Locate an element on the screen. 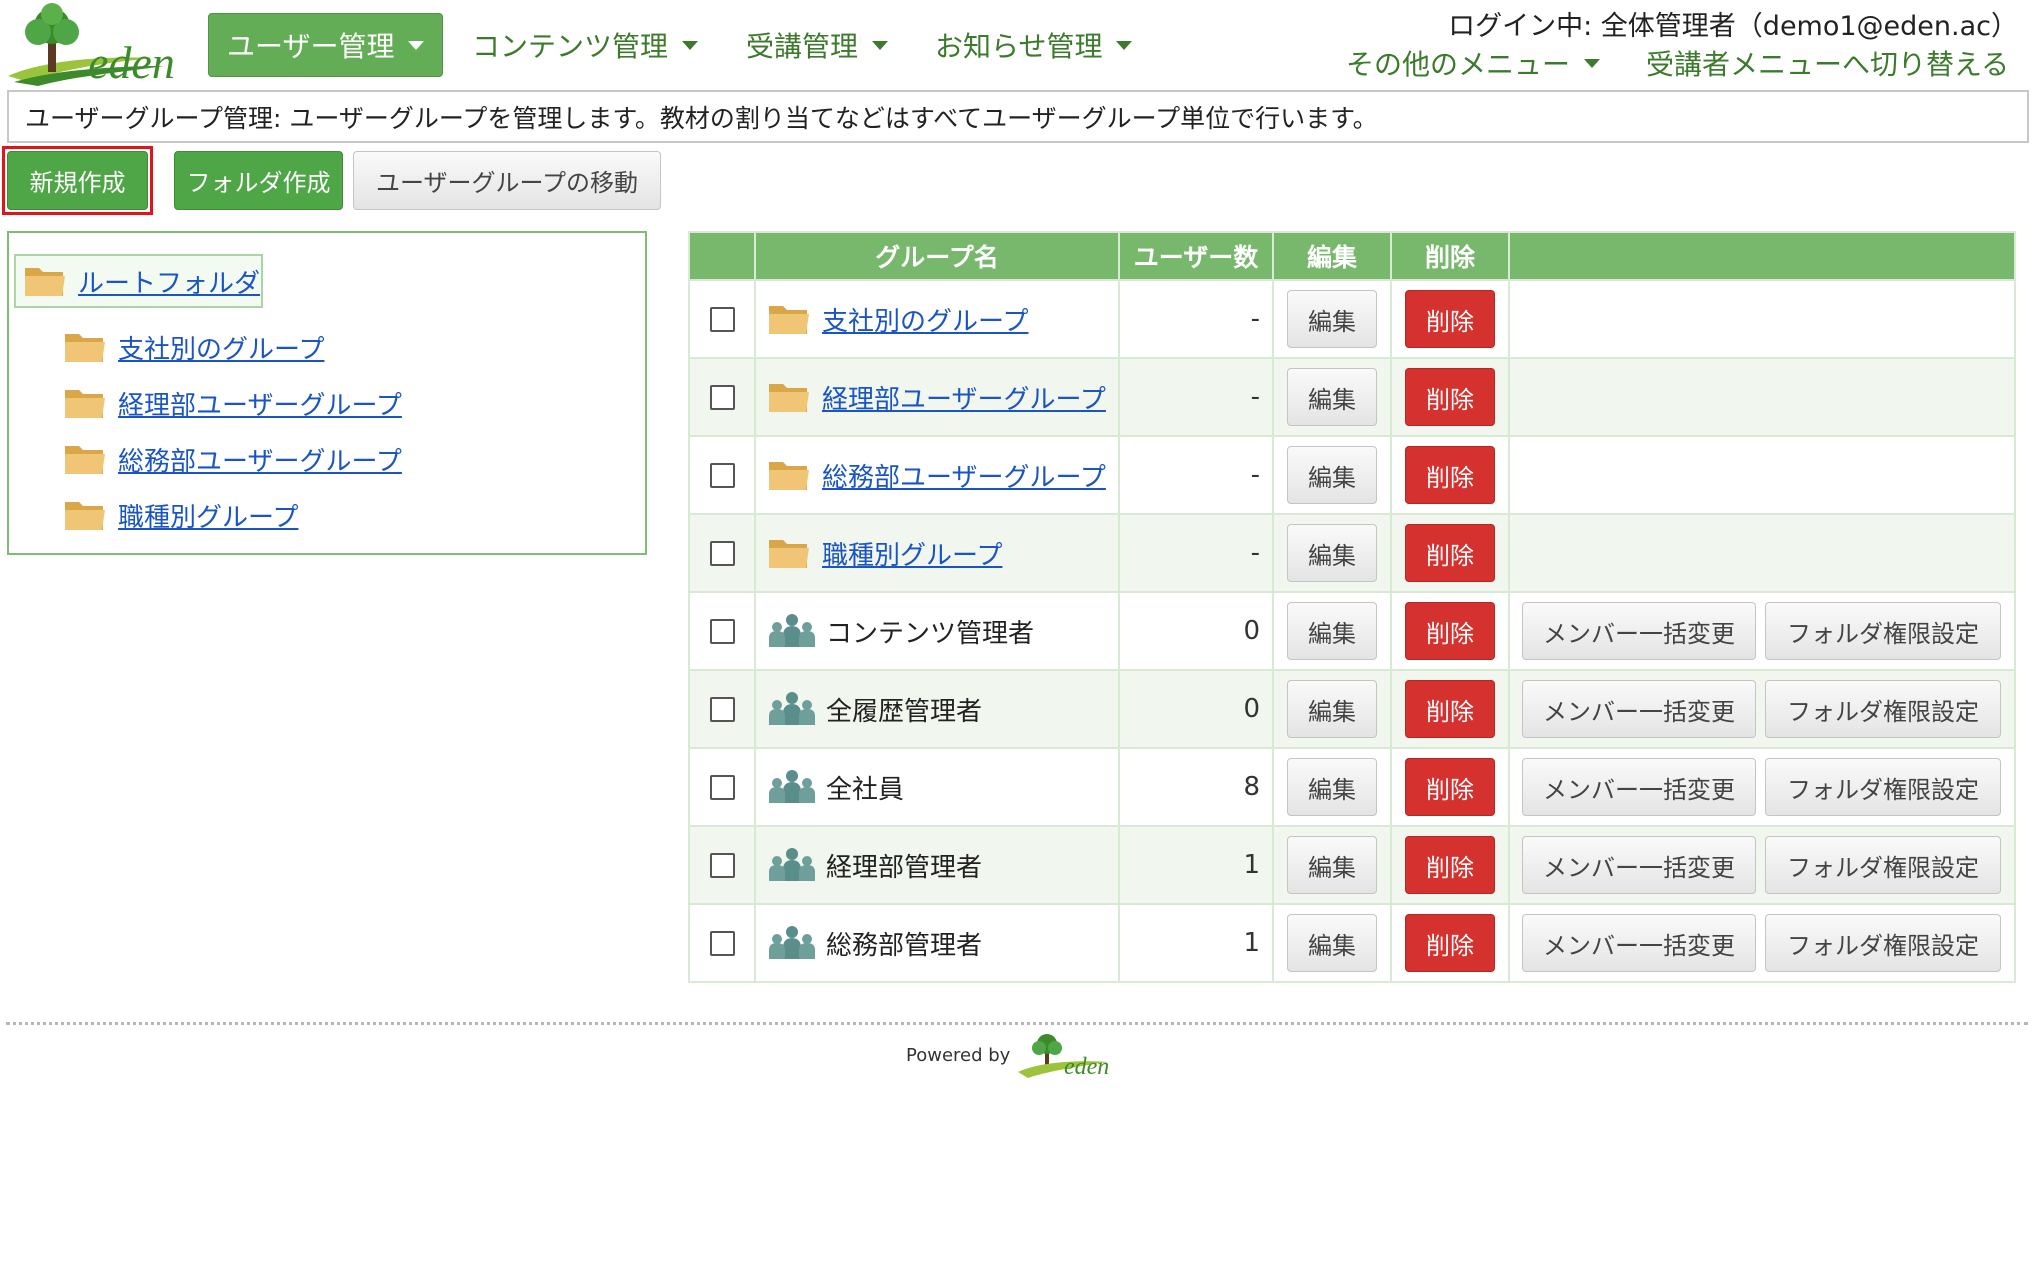 The height and width of the screenshot is (1280, 2034). other-menu: その他のメニュー is located at coordinates (1473, 63).